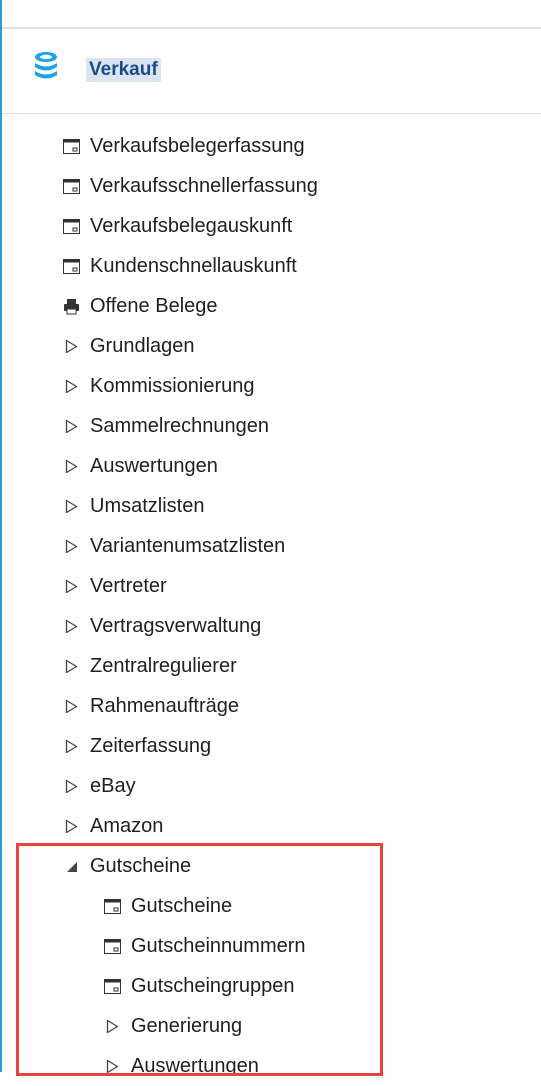  I want to click on menu-item-verkaufsbelegauskunft: Verkaufsbelegauskunft, so click(270, 226).